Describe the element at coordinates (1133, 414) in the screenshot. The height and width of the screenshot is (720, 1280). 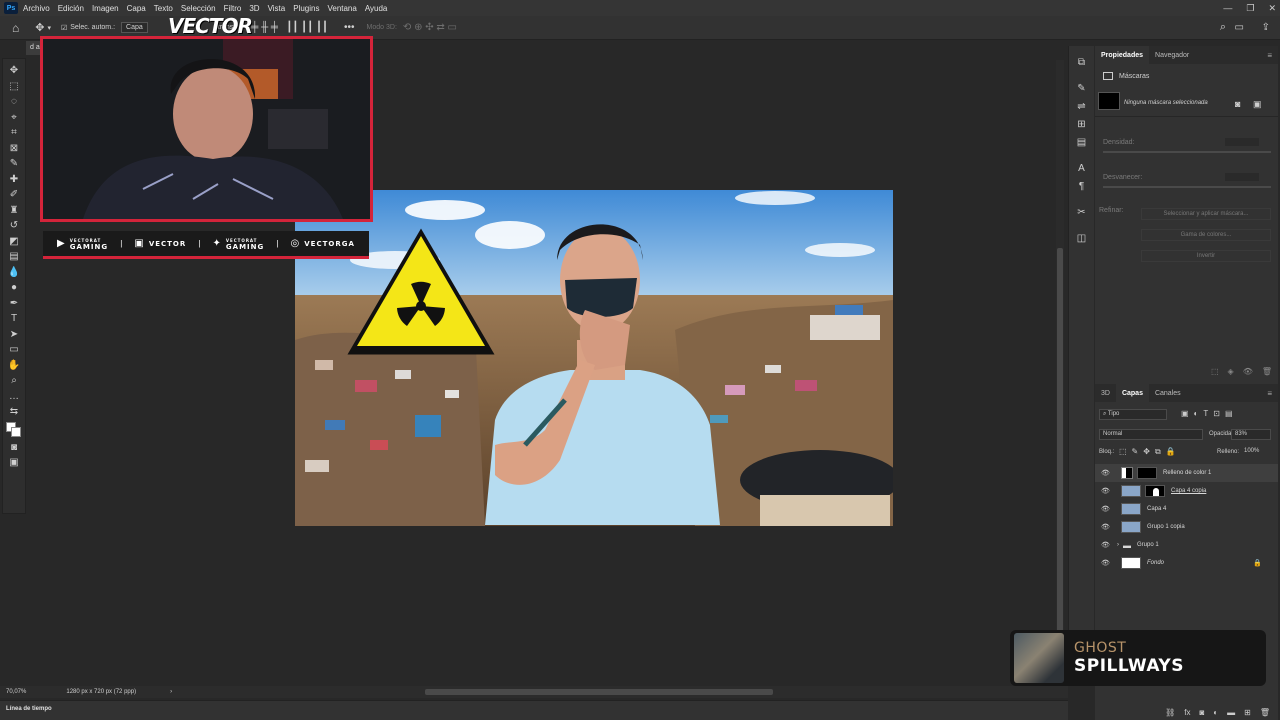
I see `layer-filter-dropdown: ⌕ Tipo` at that location.